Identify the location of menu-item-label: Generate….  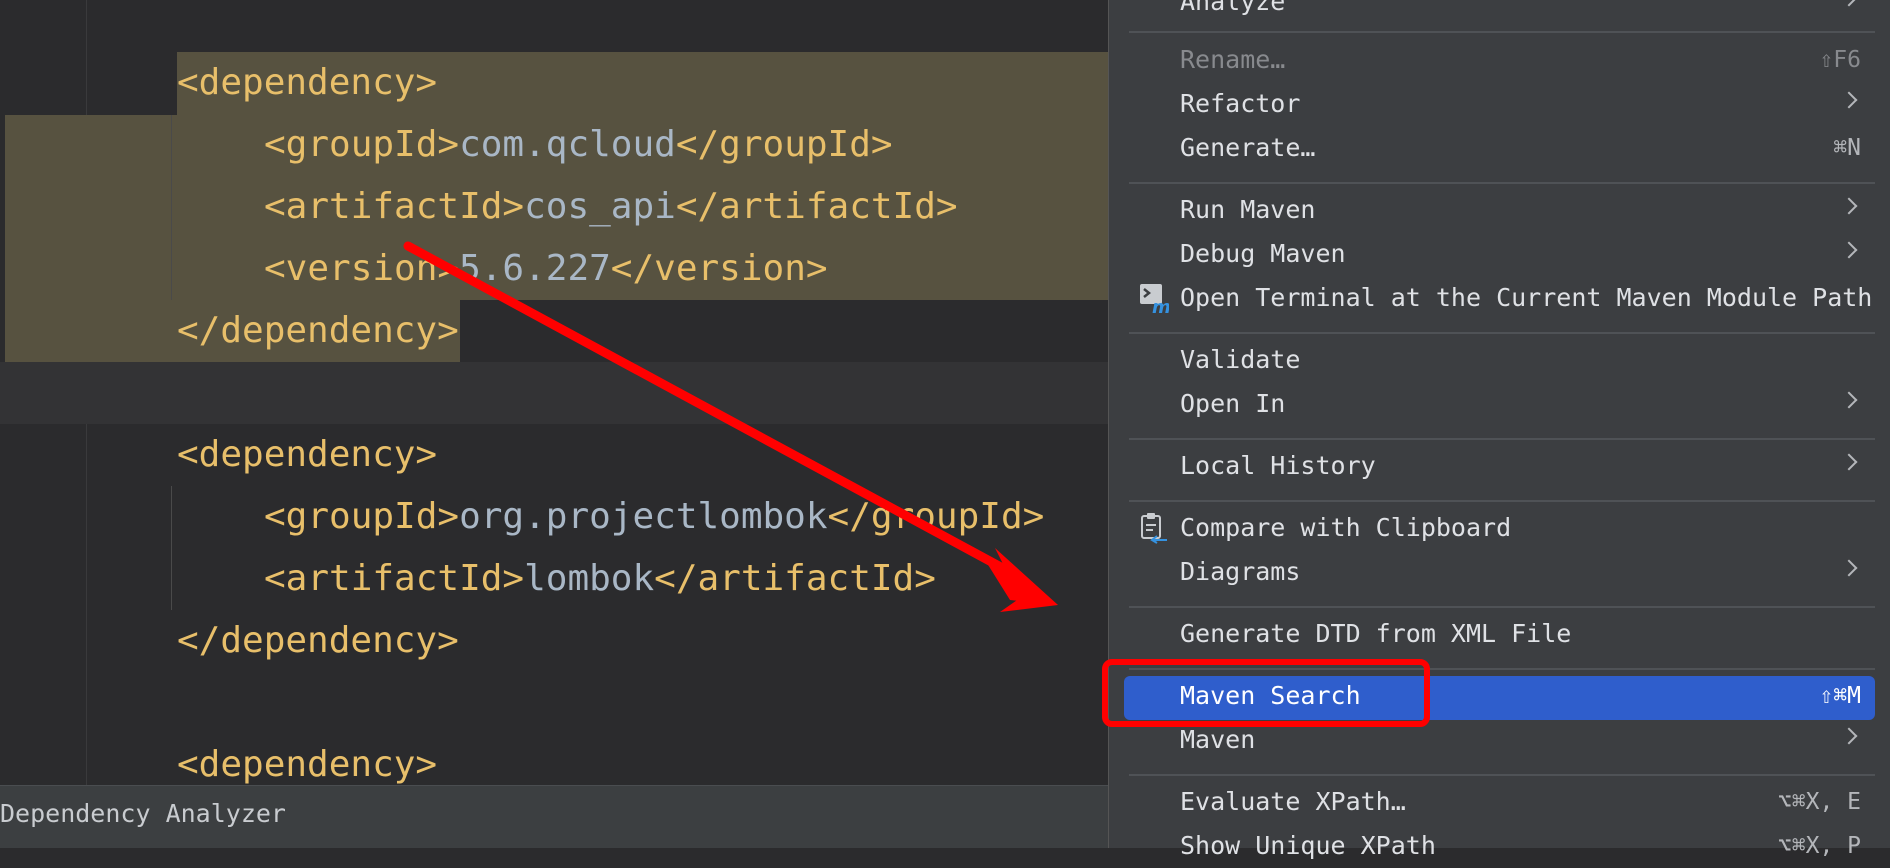
(1248, 147).